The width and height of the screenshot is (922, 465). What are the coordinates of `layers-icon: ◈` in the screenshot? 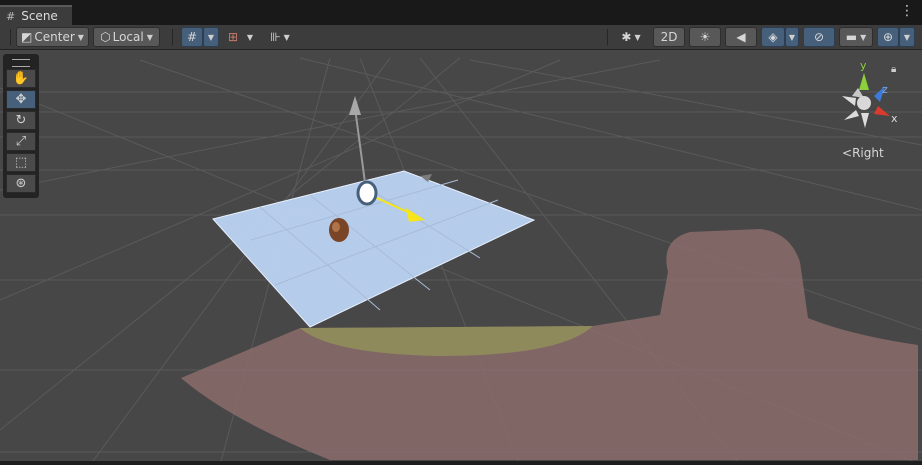 It's located at (773, 37).